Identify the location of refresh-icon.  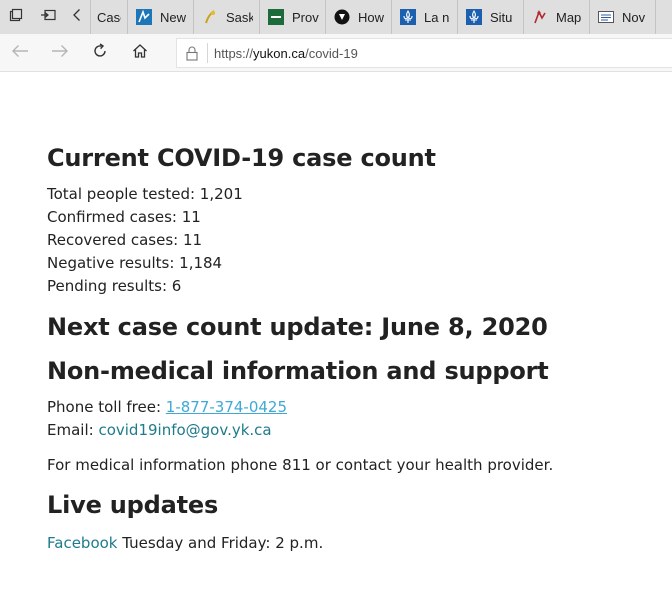
(100, 53).